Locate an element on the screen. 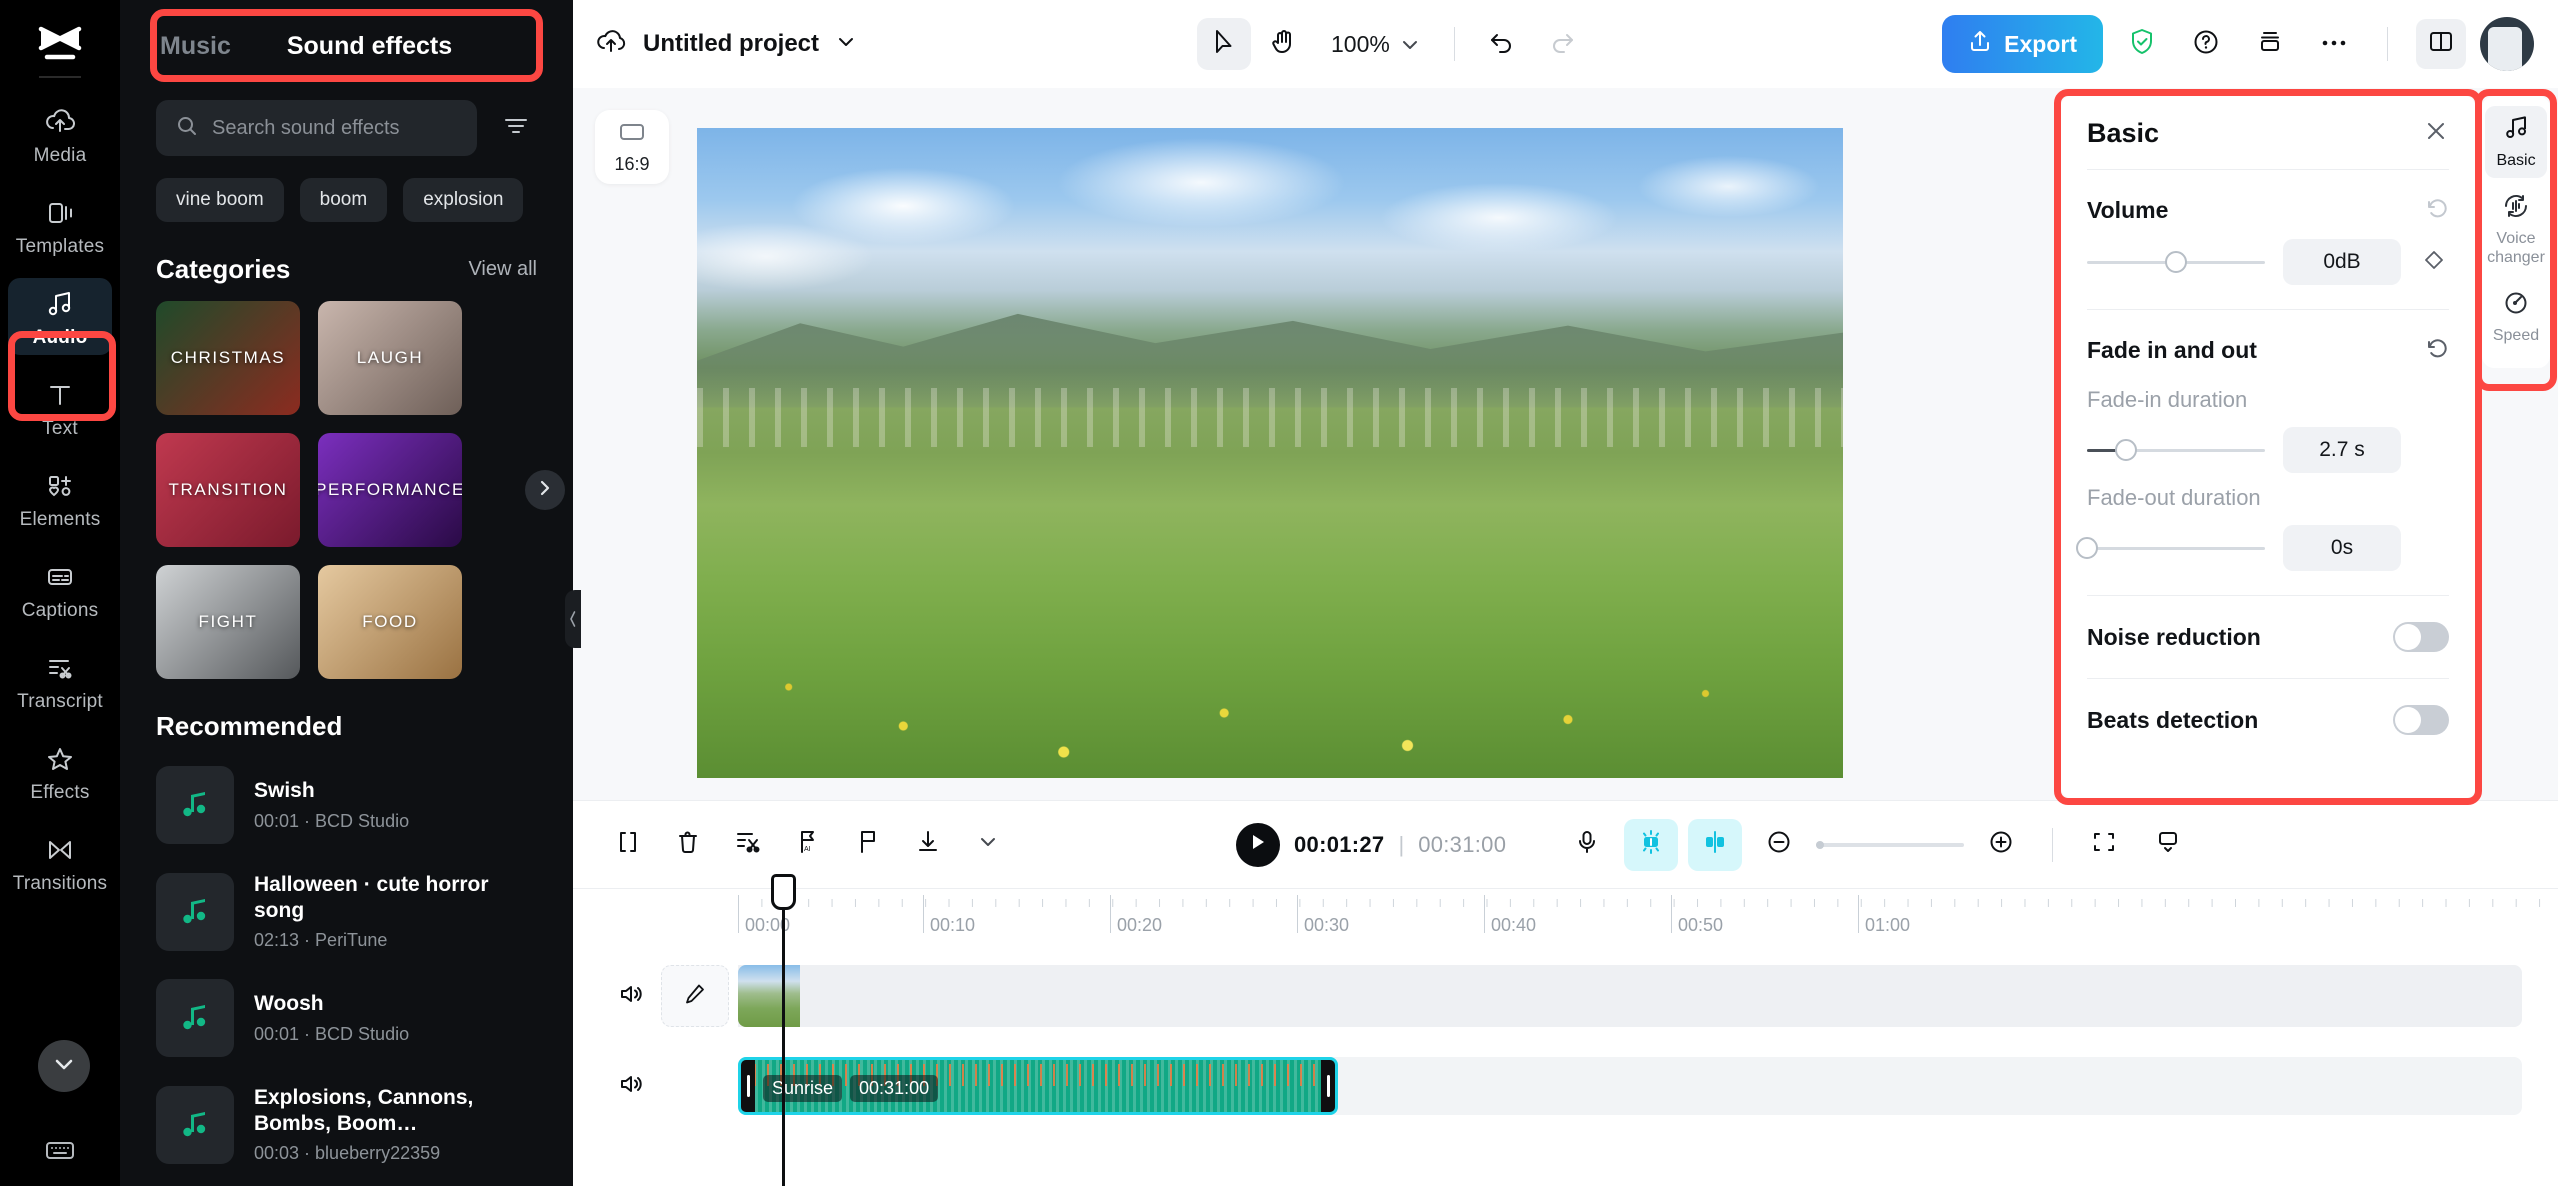  sidebar-collapse-button is located at coordinates (64, 1066).